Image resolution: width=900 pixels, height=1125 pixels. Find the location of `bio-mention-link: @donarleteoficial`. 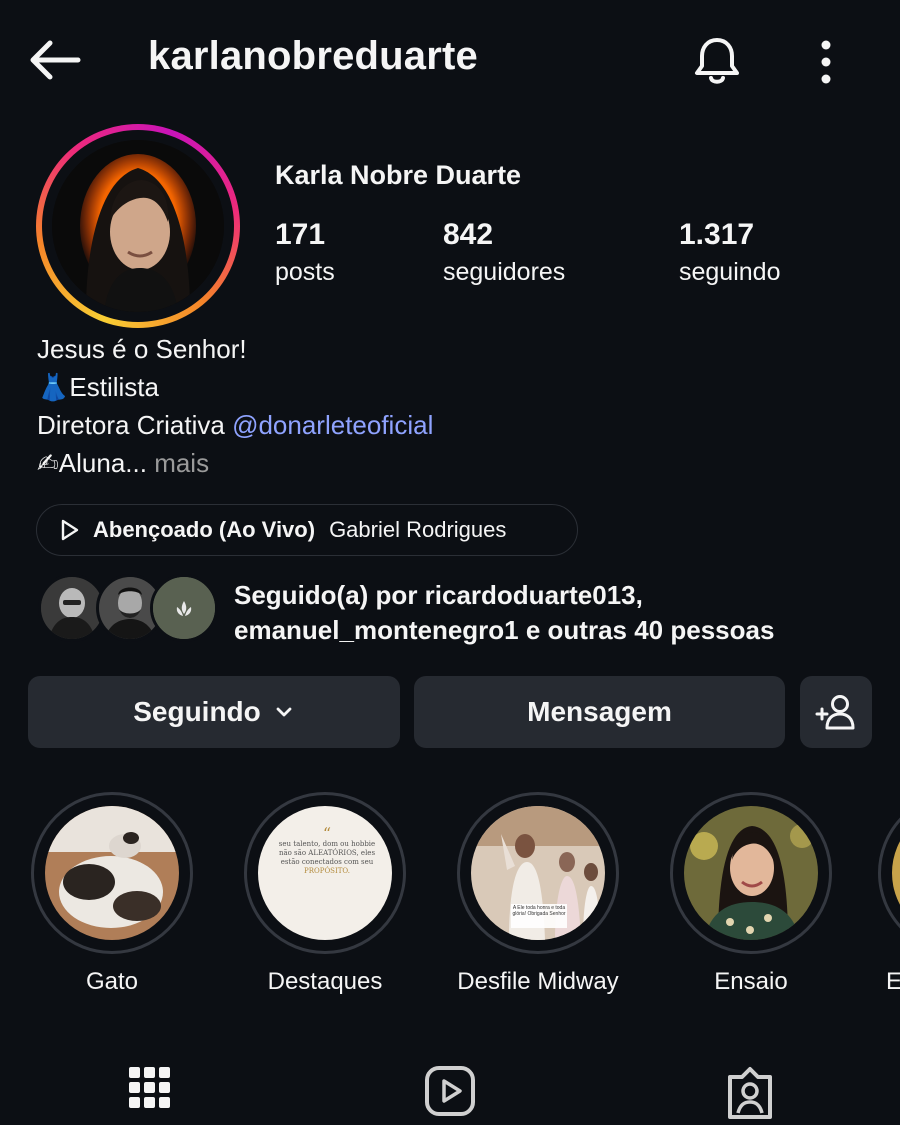

bio-mention-link: @donarleteoficial is located at coordinates (332, 425).